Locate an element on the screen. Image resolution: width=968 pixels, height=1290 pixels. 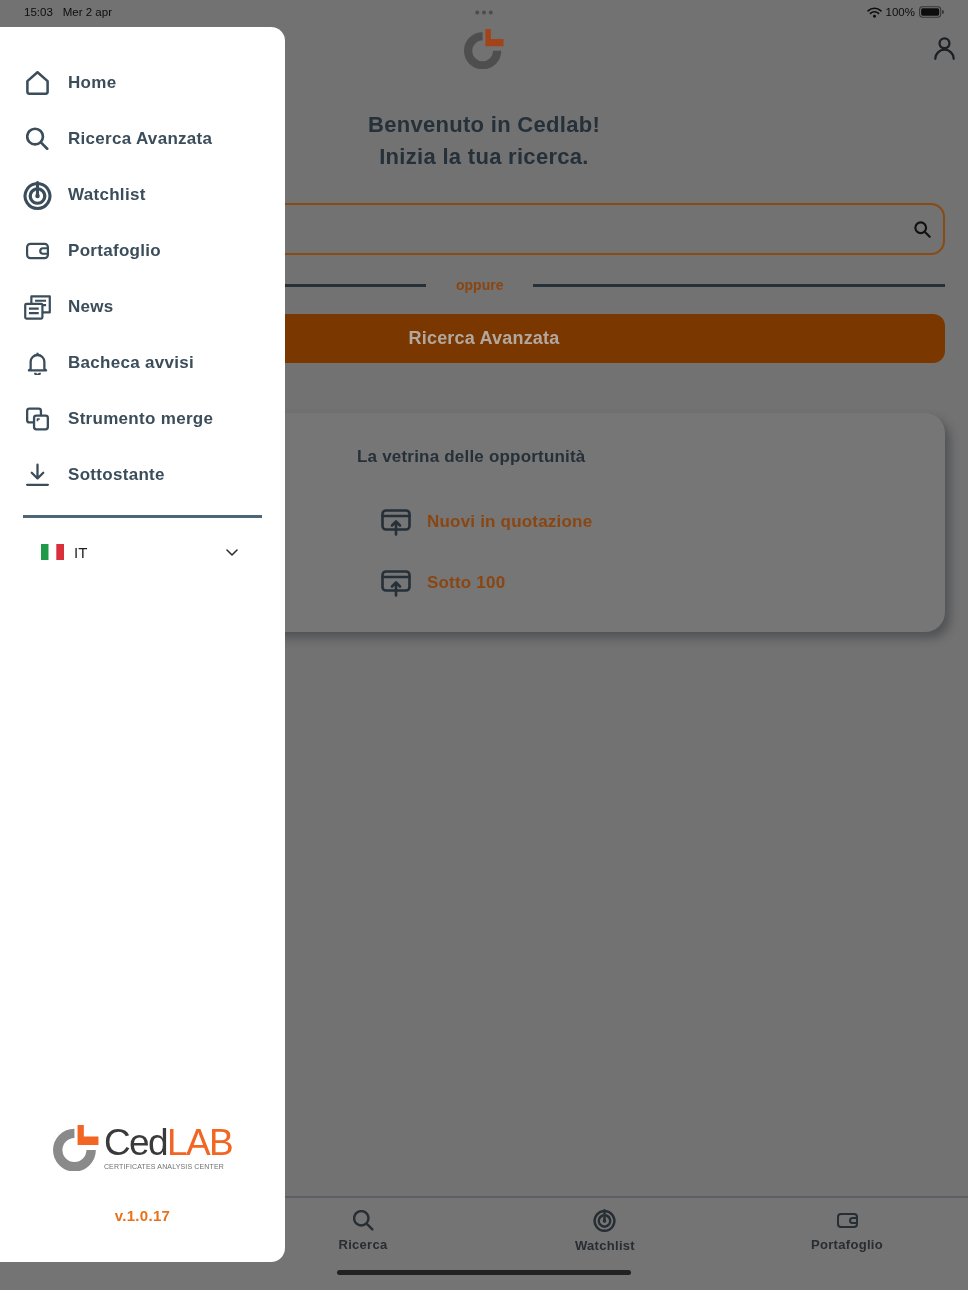
showcase-title: La vetrina delle opportunità is located at coordinates (472, 457).